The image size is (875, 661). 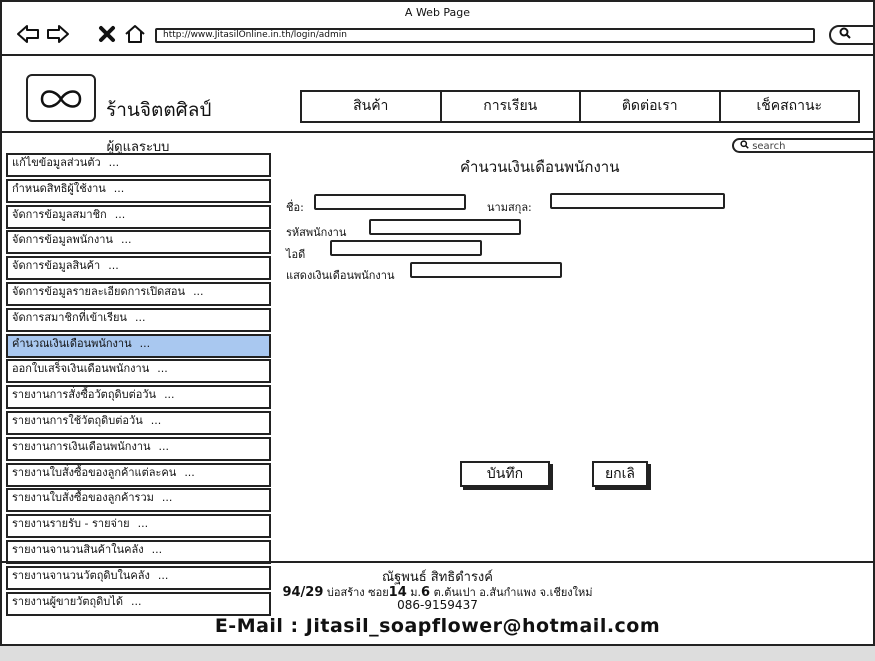 I want to click on national-id-label: ไอดี, so click(x=296, y=254).